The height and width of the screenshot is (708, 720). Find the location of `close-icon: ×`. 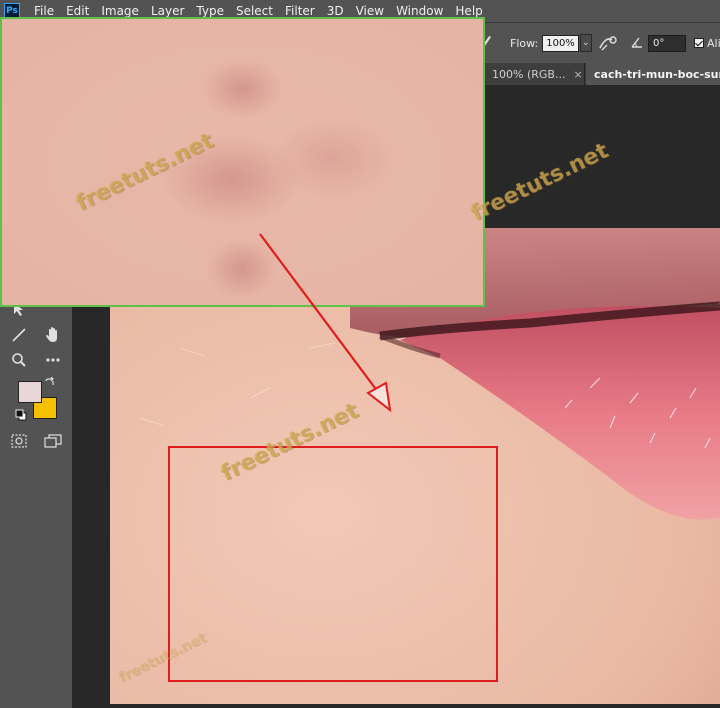

close-icon: × is located at coordinates (577, 74).